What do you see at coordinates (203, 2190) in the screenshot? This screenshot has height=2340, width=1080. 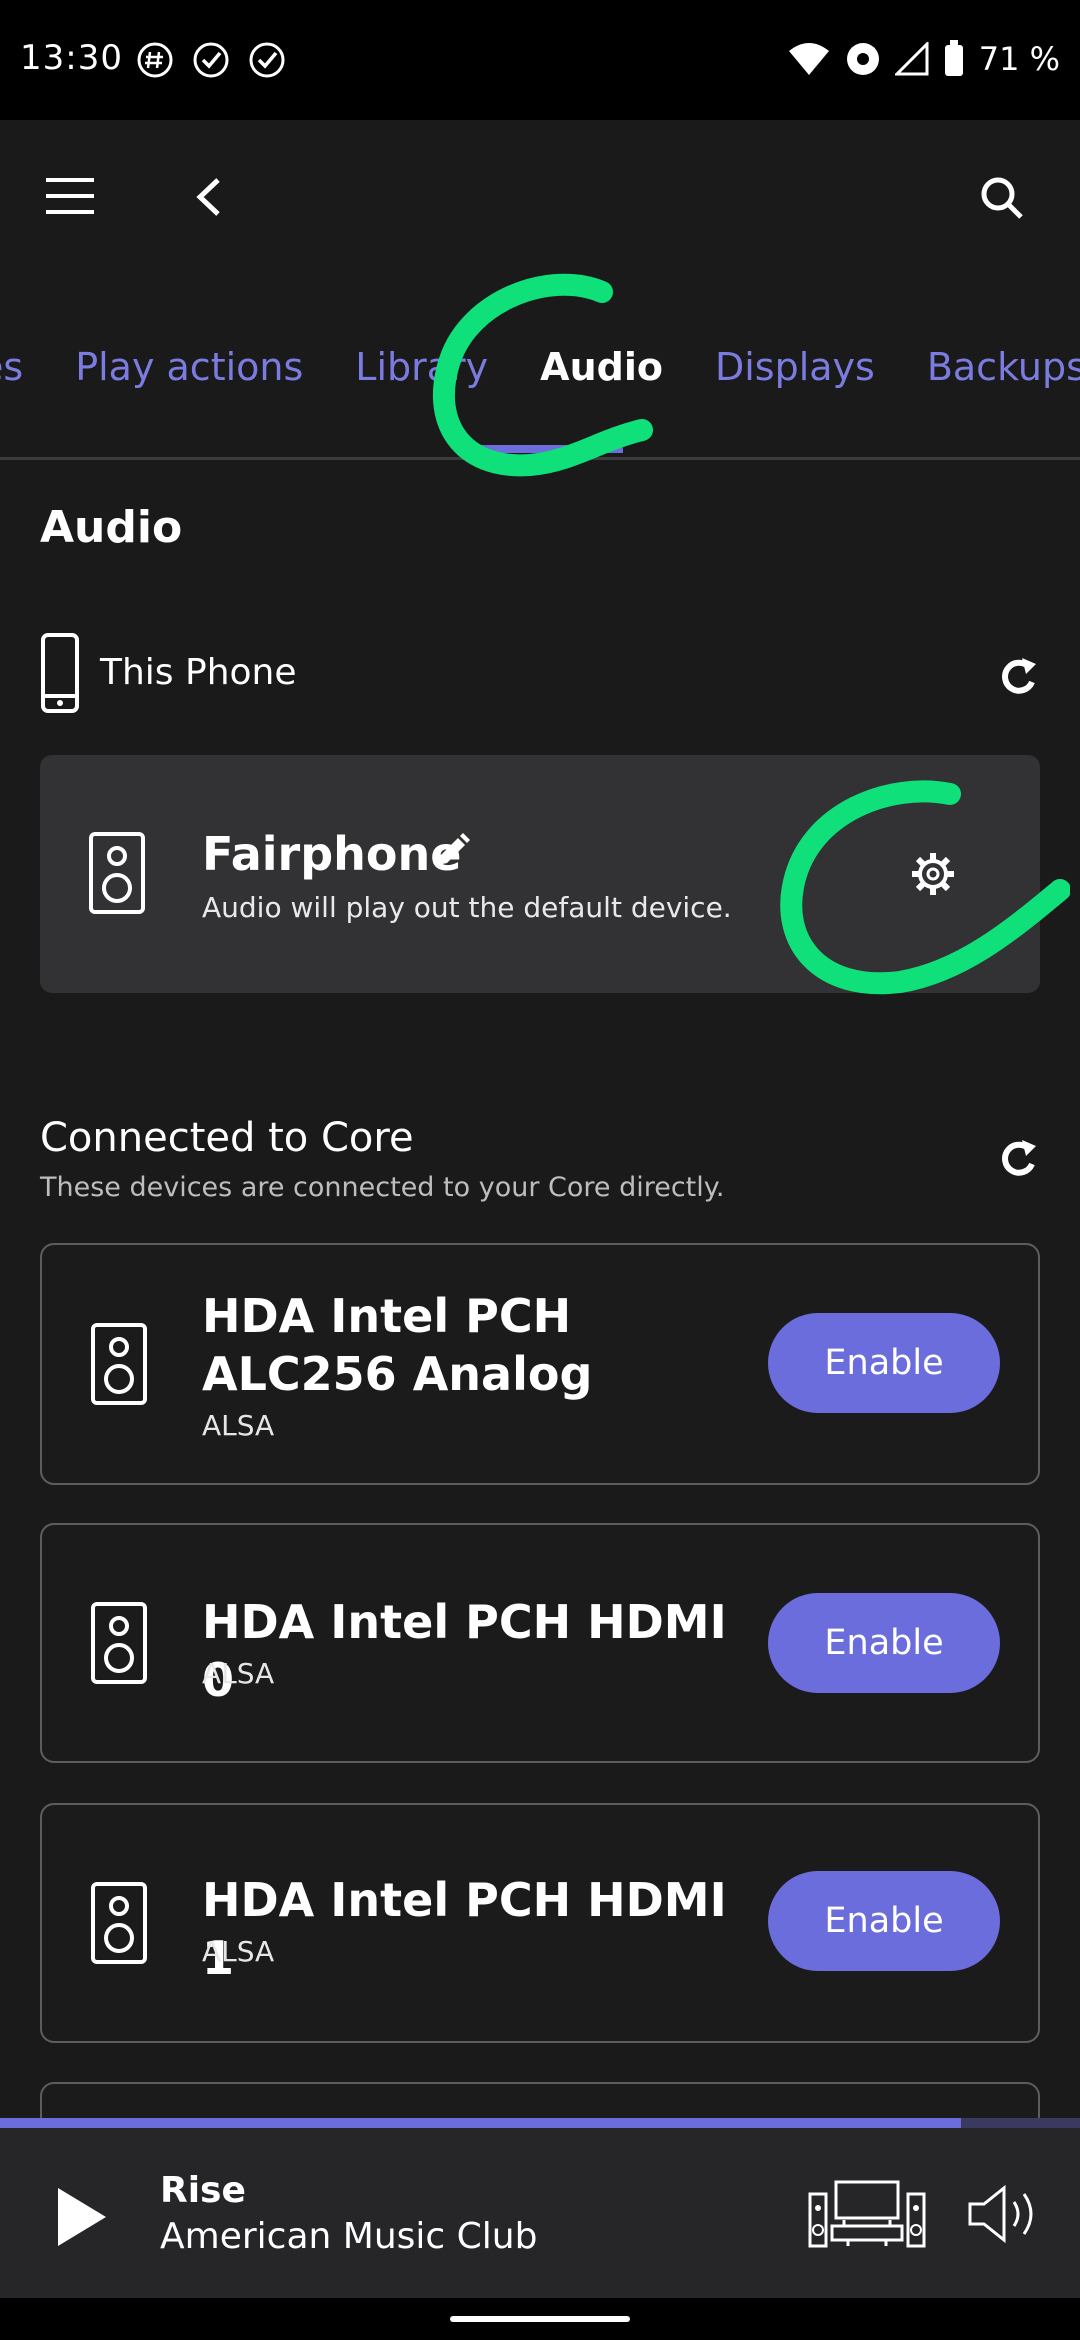 I see `track-title: Rise` at bounding box center [203, 2190].